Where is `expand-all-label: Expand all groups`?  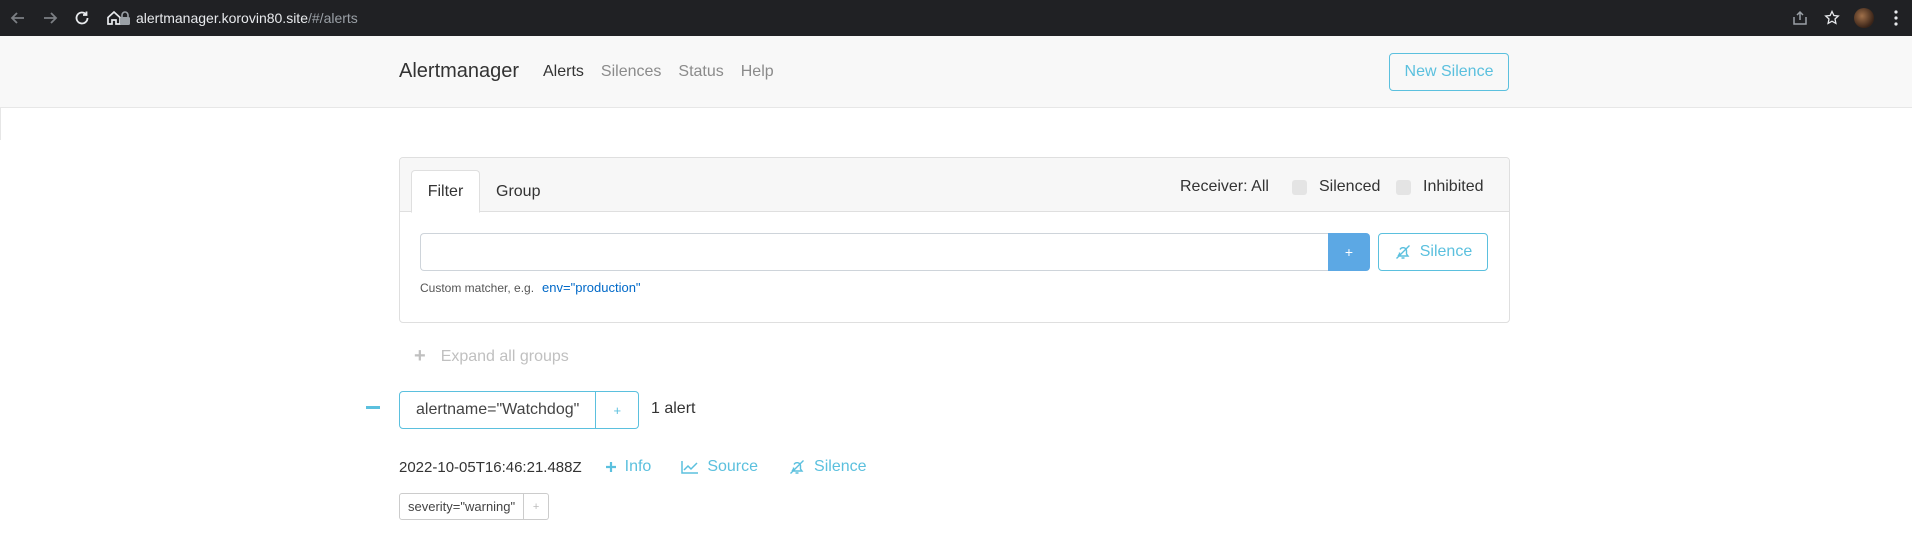
expand-all-label: Expand all groups is located at coordinates (504, 356).